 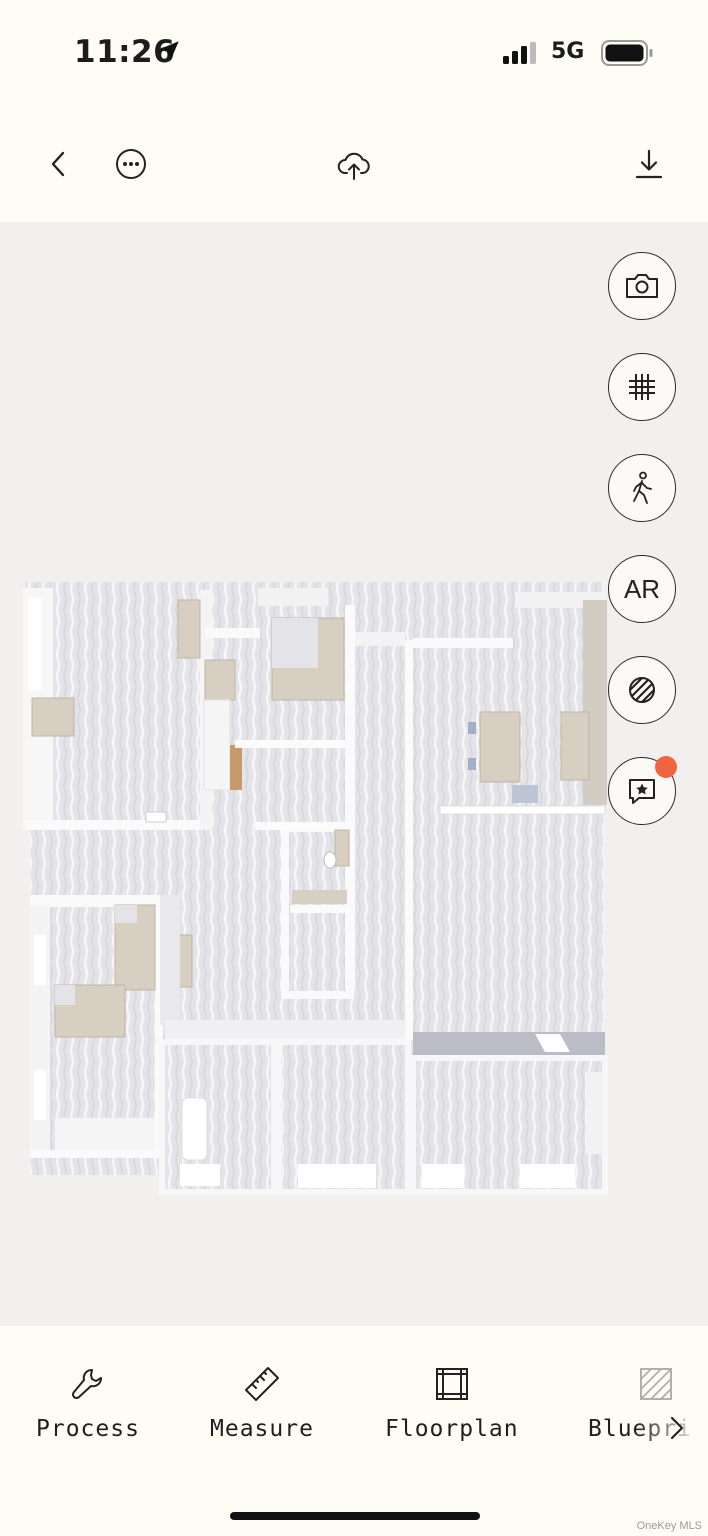 I want to click on texture-toggle-button, so click(x=642, y=690).